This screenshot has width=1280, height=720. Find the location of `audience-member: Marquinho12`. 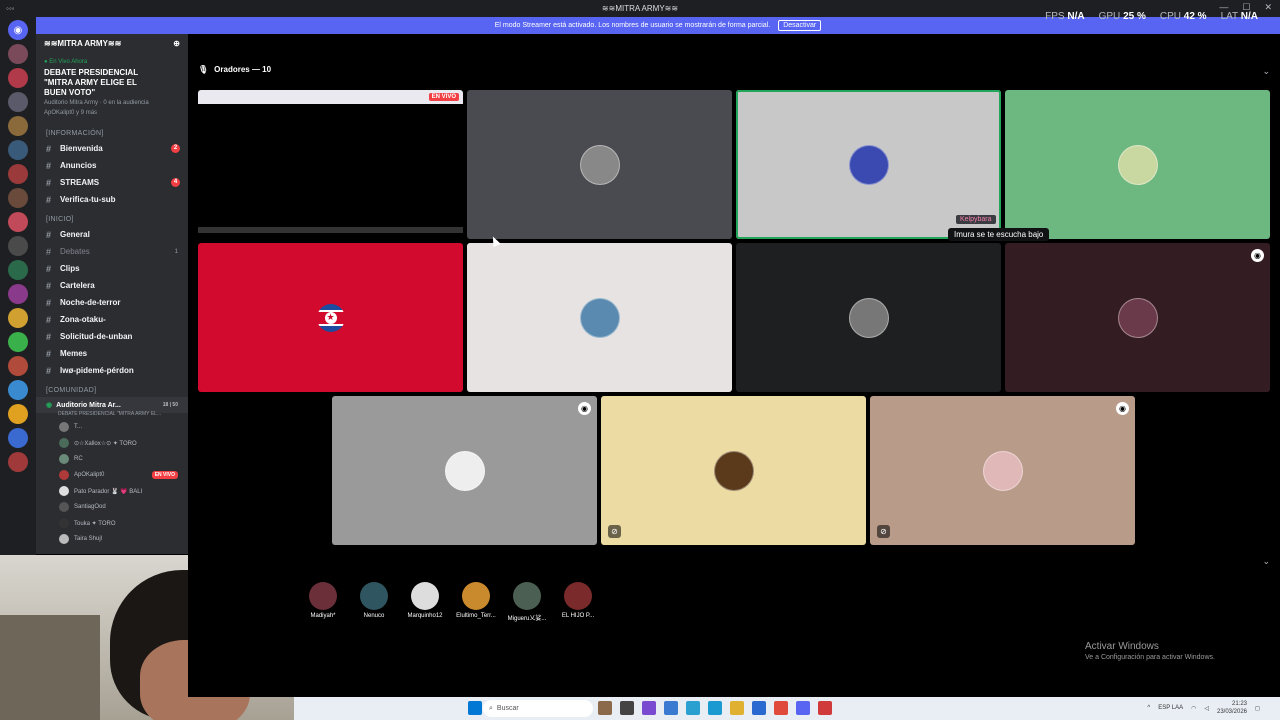

audience-member: Marquinho12 is located at coordinates (425, 600).